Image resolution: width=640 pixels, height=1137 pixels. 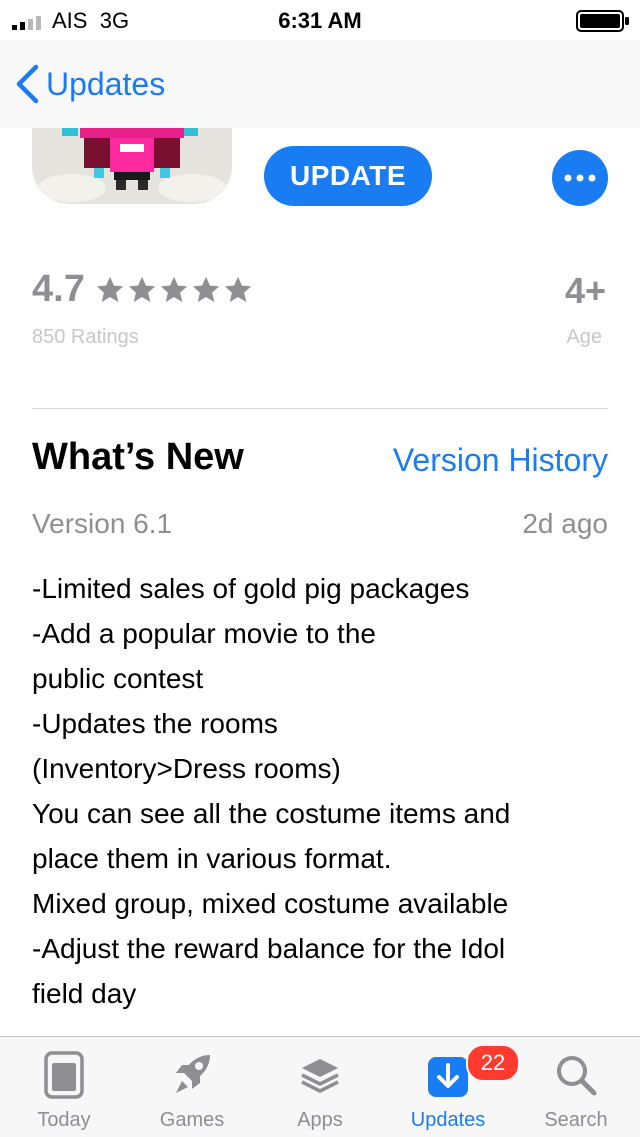 I want to click on divider, so click(x=320, y=408).